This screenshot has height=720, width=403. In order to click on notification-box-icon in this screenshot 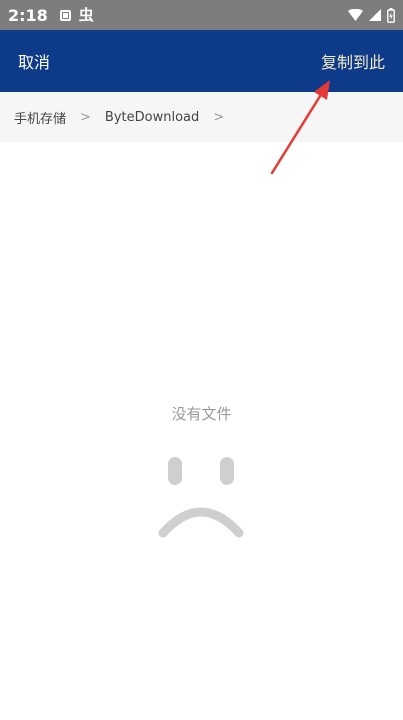, I will do `click(65, 15)`.